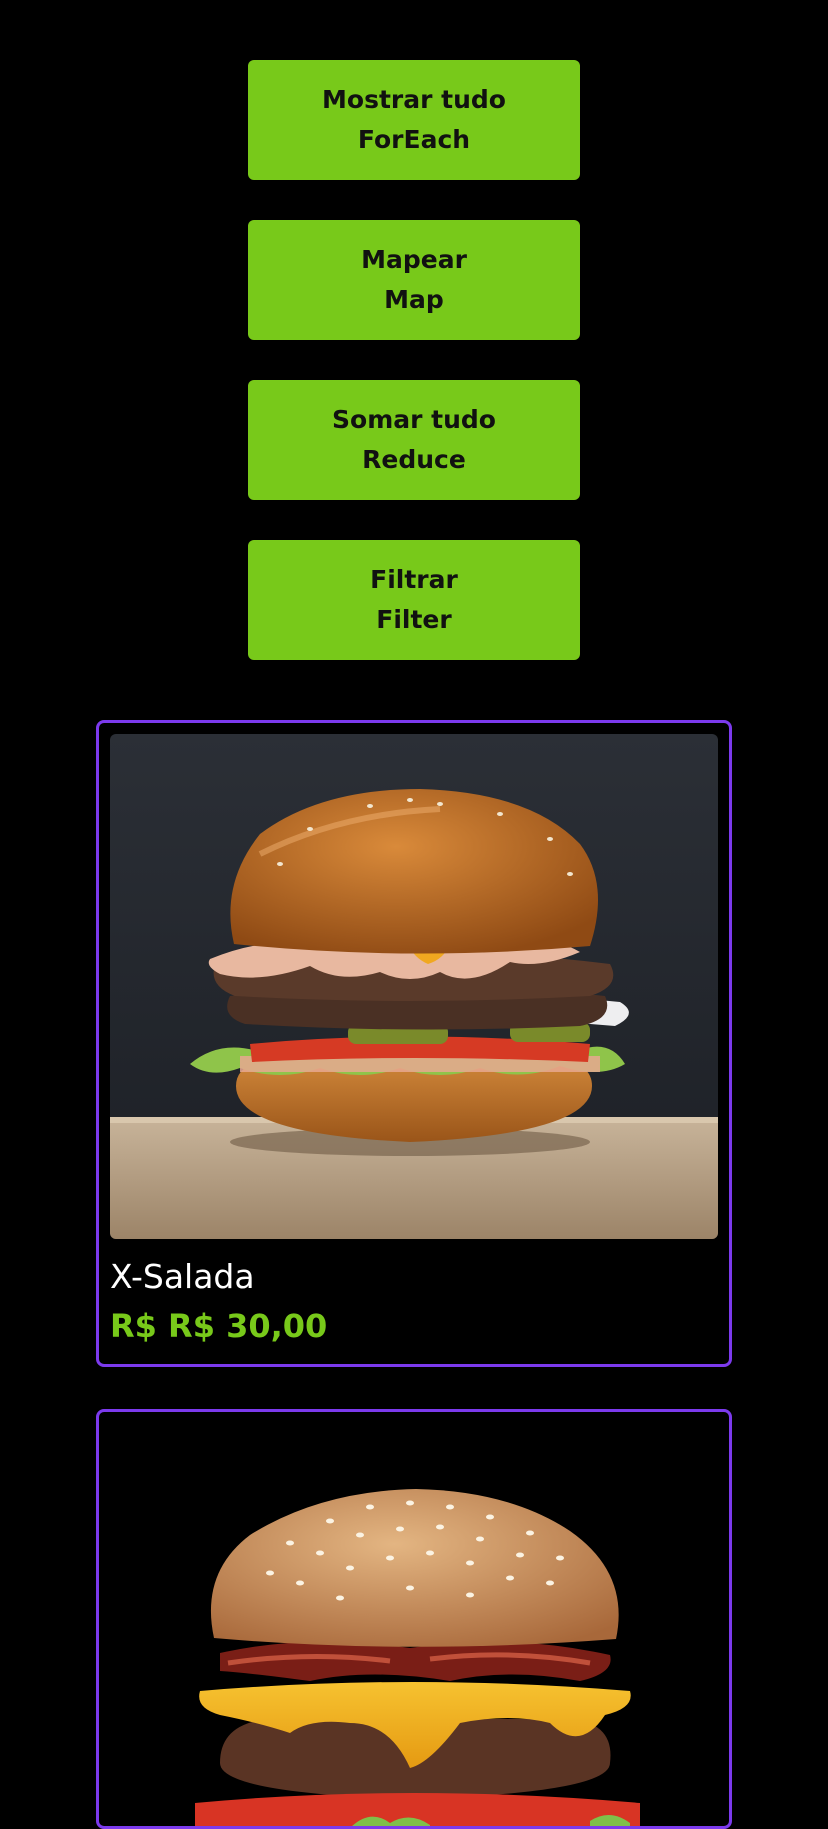 The image size is (828, 1829). I want to click on product-price: R$ R$ 30,00, so click(219, 1326).